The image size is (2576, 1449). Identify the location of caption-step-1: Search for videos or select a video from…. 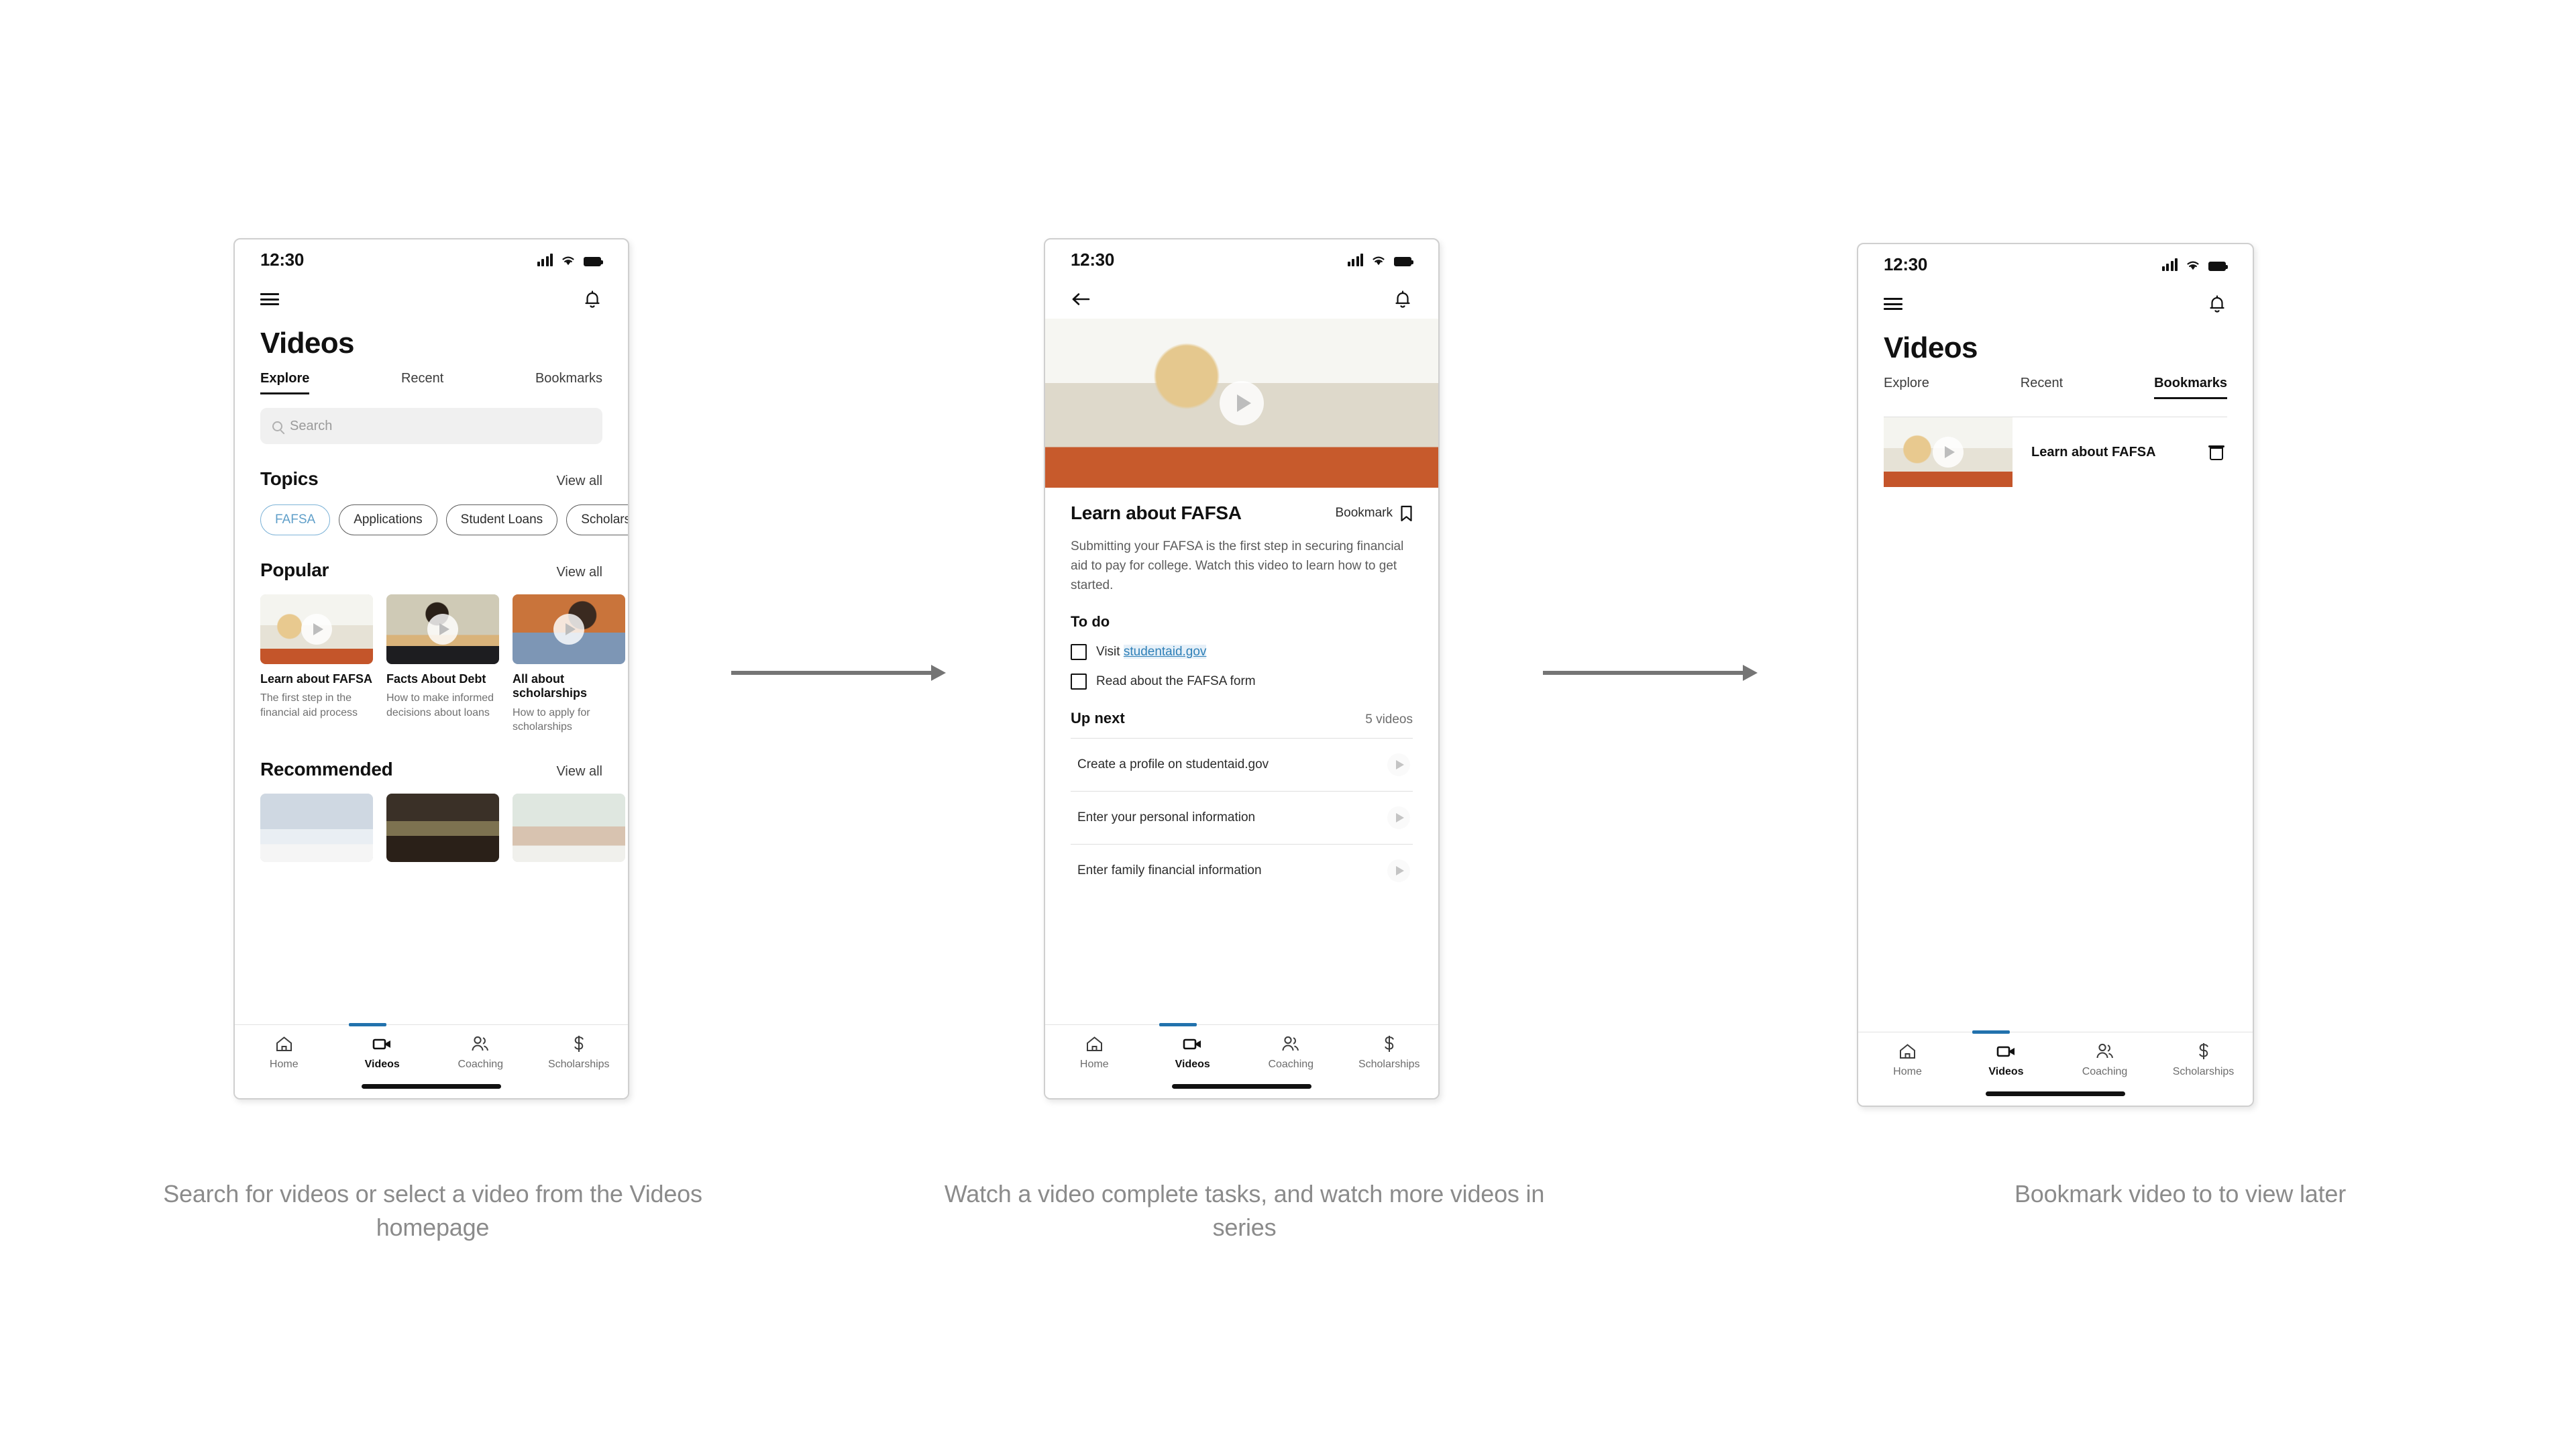
(432, 1210).